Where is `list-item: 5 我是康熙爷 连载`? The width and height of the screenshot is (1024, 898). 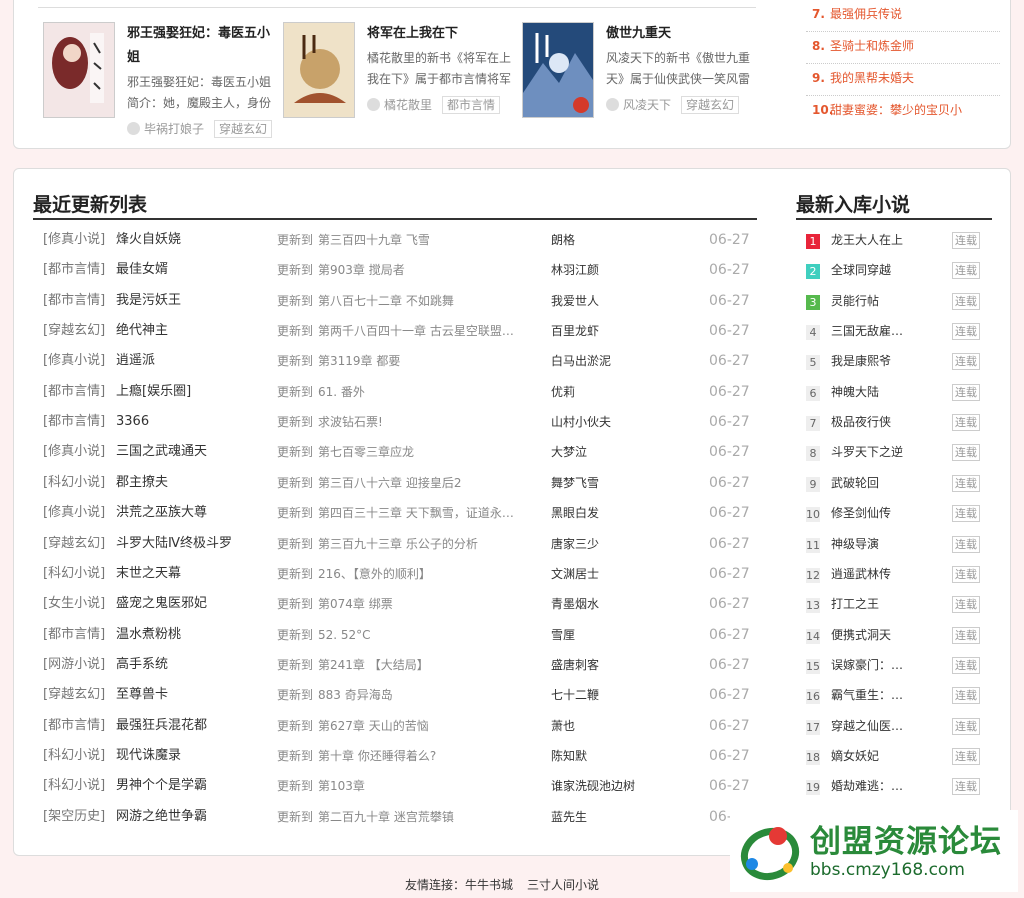 list-item: 5 我是康熙爷 连载 is located at coordinates (895, 365).